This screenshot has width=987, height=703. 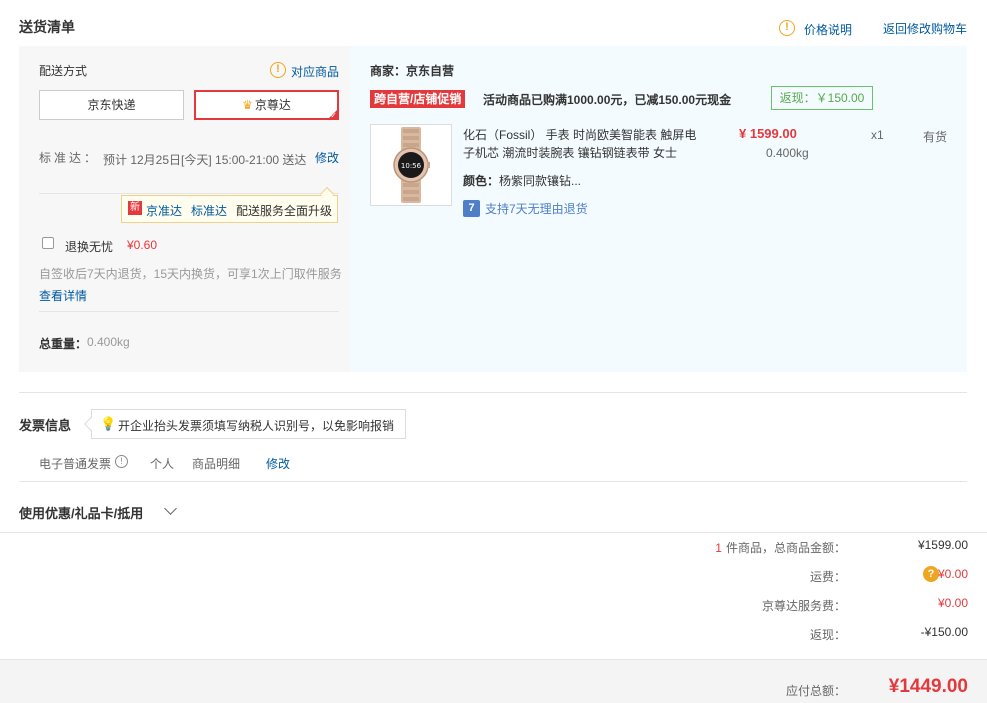 What do you see at coordinates (47, 27) in the screenshot?
I see `page-title: 送货清单` at bounding box center [47, 27].